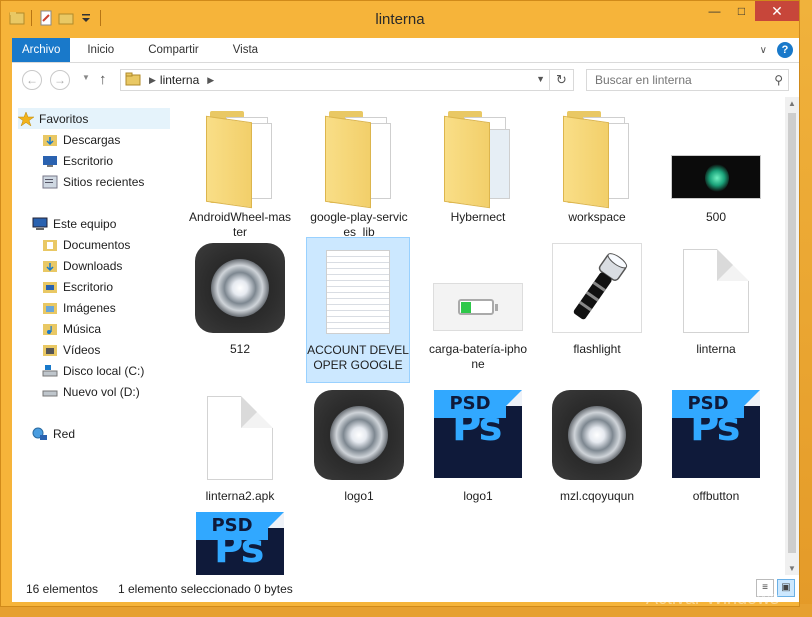 The width and height of the screenshot is (812, 617). What do you see at coordinates (240, 297) in the screenshot?
I see `file-item: 512` at bounding box center [240, 297].